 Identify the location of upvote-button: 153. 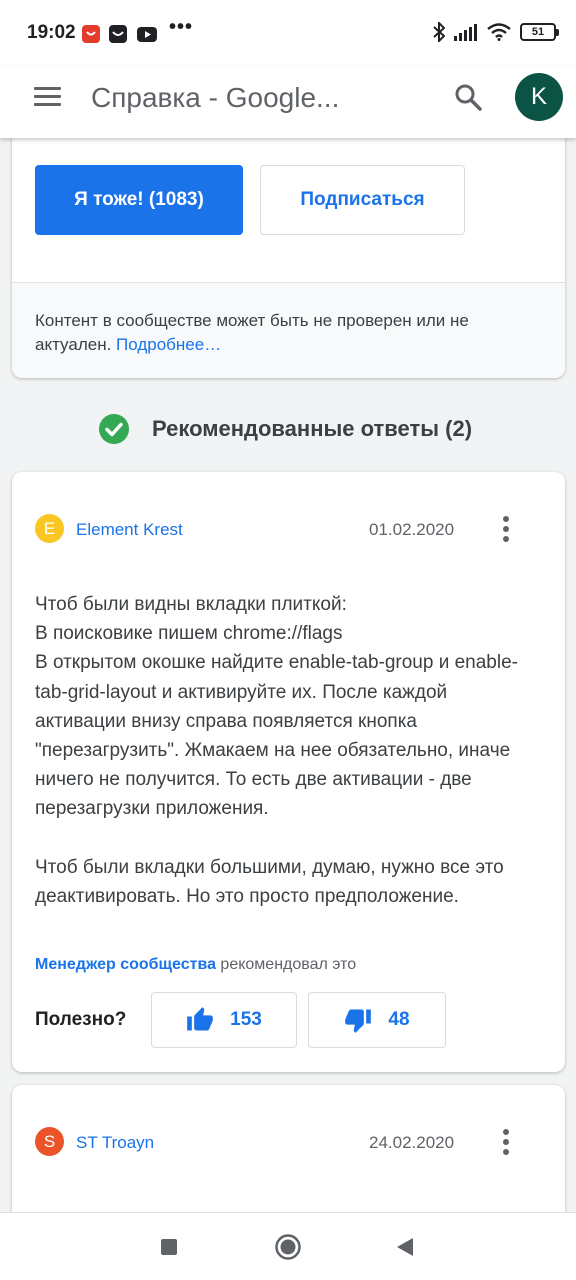
(224, 1020).